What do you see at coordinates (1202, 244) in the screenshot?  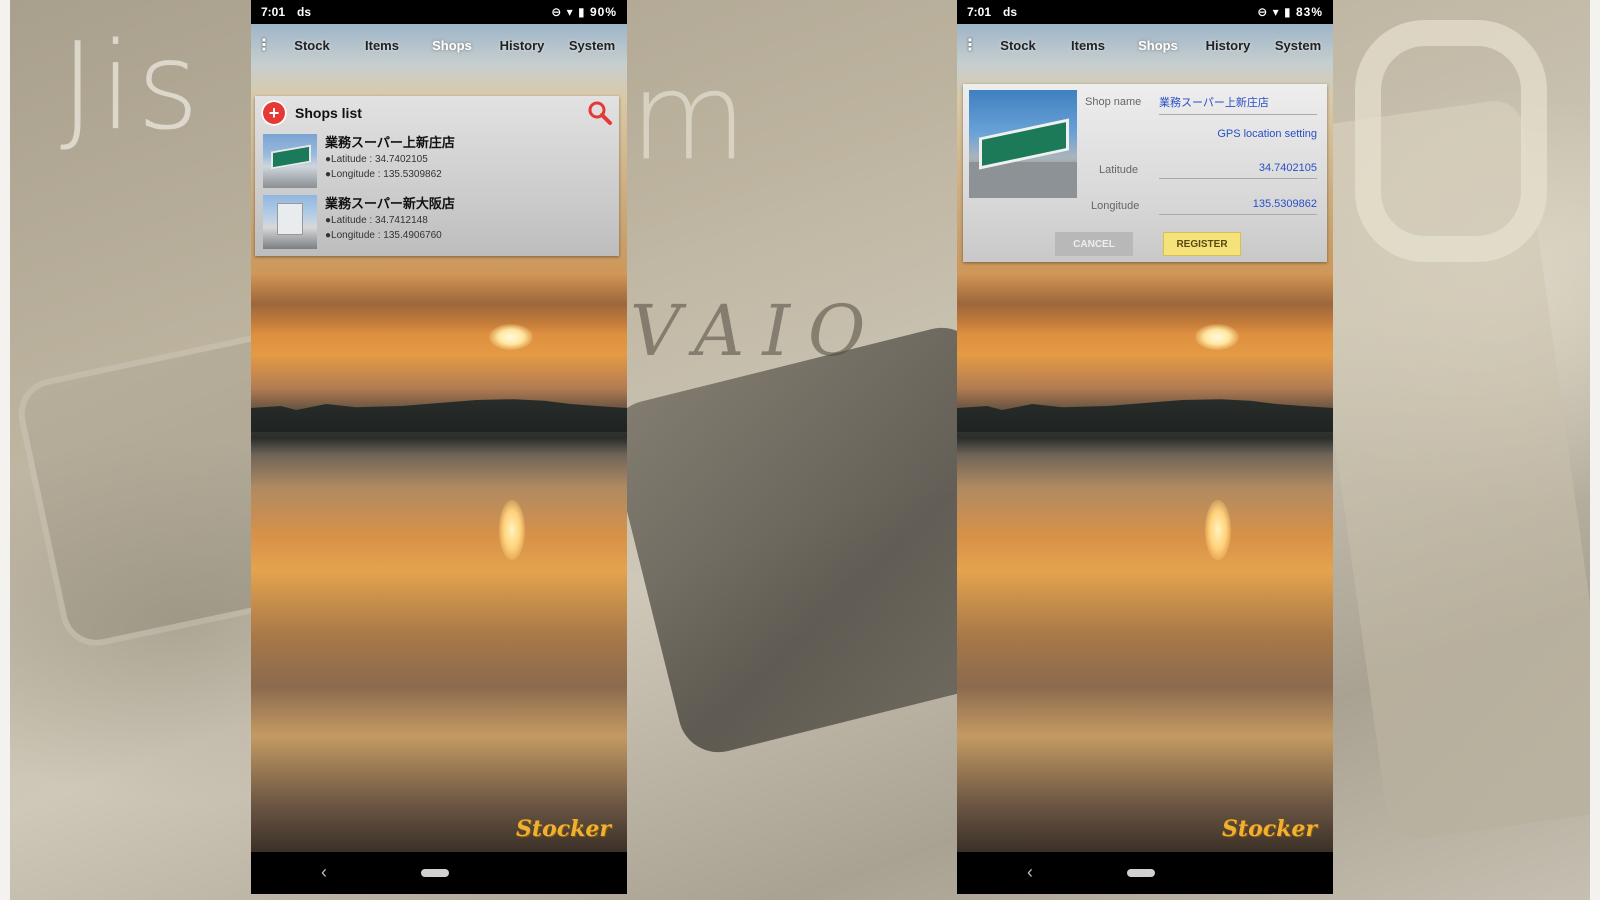 I see `register-button: REGISTER` at bounding box center [1202, 244].